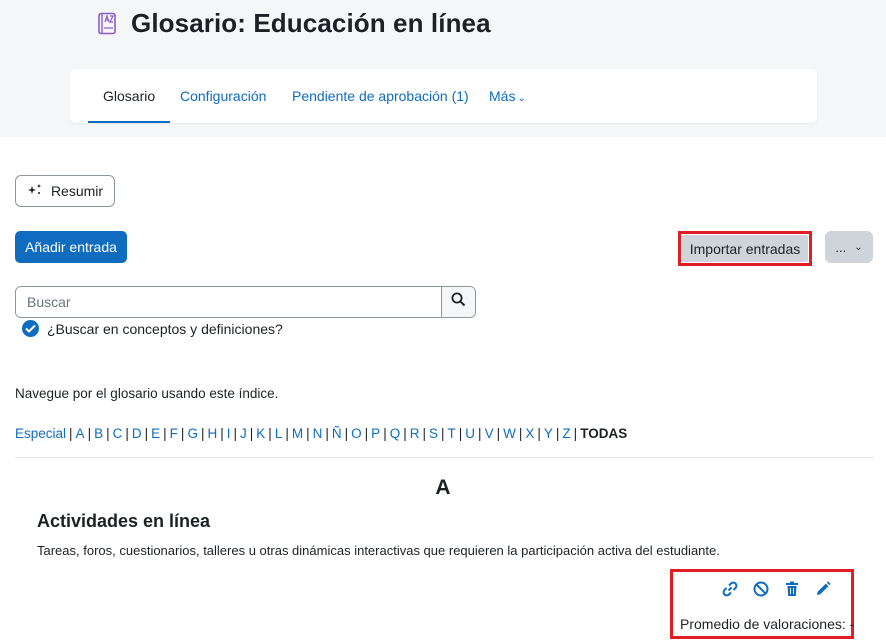  What do you see at coordinates (243, 433) in the screenshot?
I see `index-letter: J` at bounding box center [243, 433].